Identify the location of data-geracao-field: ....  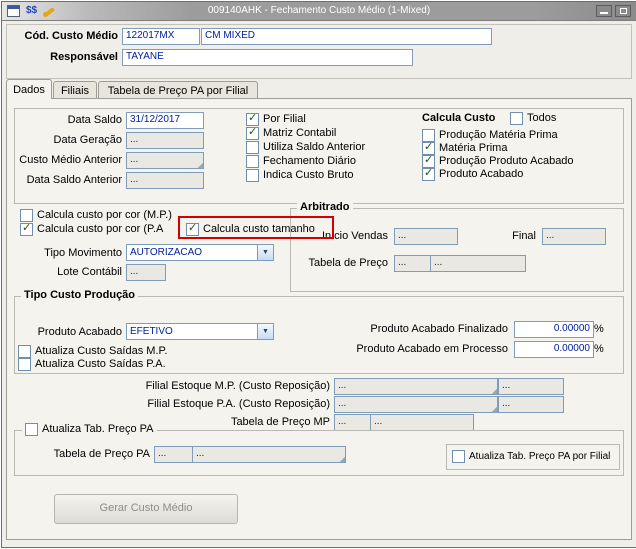
(165, 140).